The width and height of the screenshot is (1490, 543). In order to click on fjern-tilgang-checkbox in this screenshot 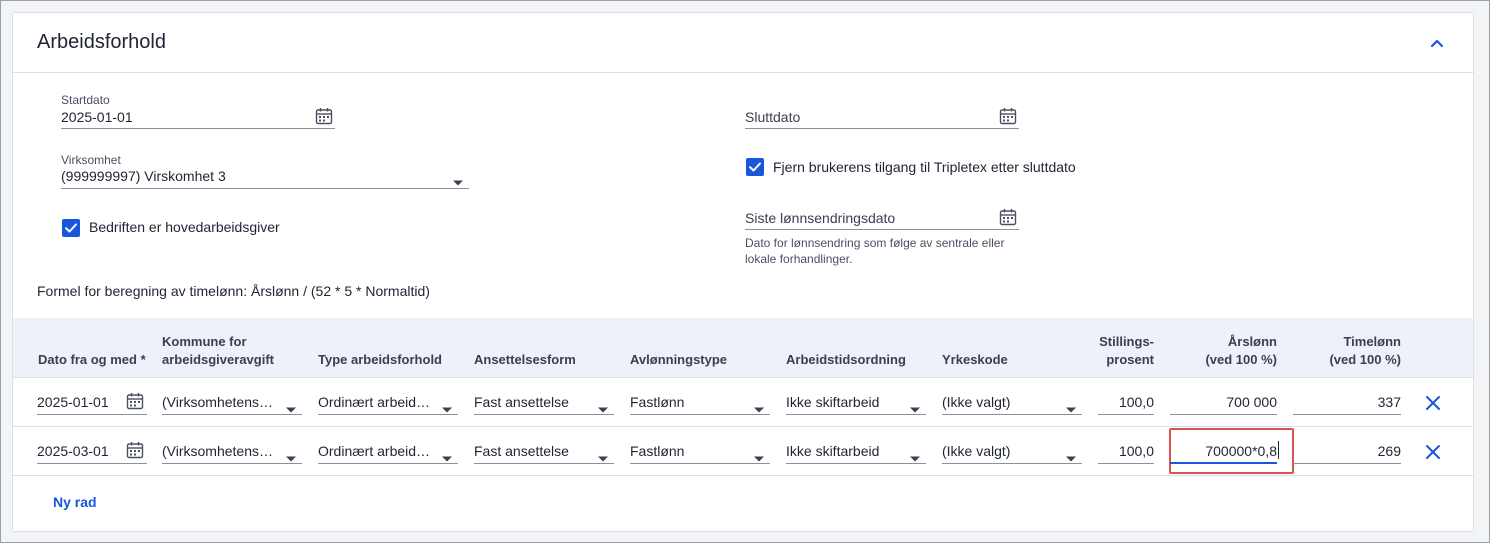, I will do `click(755, 167)`.